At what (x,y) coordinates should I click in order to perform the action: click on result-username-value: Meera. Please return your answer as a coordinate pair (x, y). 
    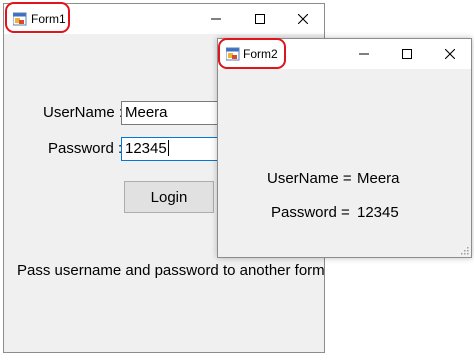
    Looking at the image, I should click on (378, 178).